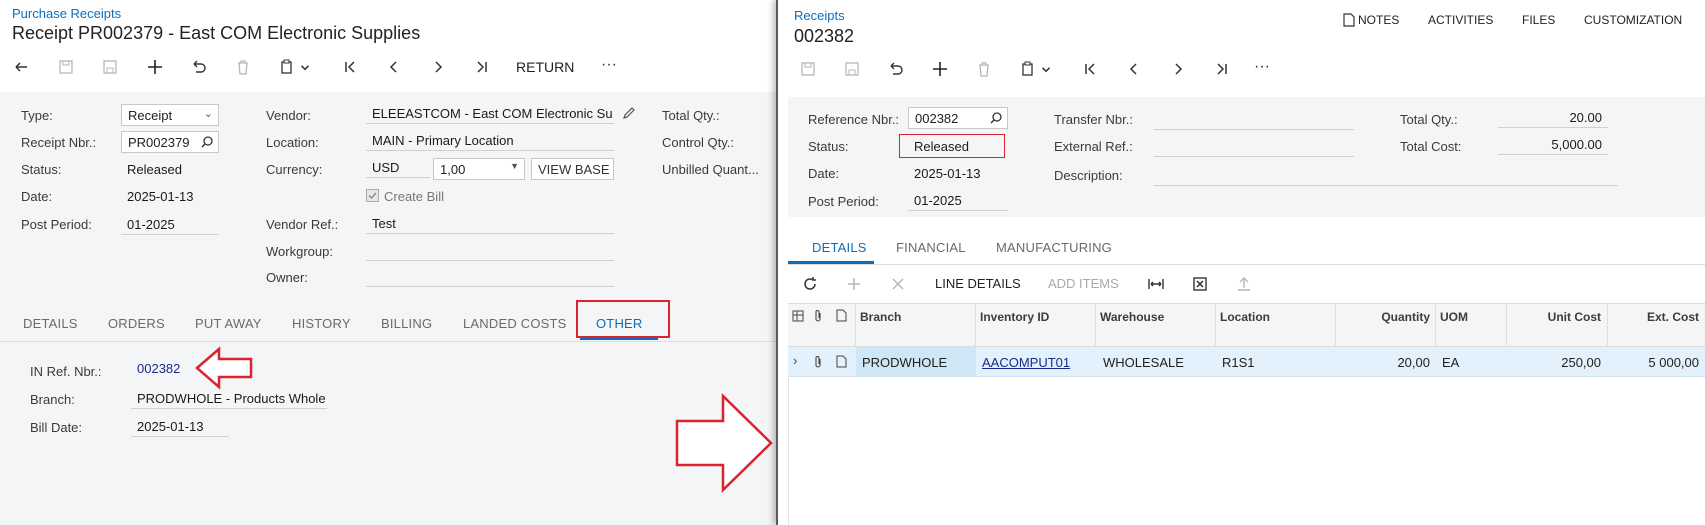 The height and width of the screenshot is (525, 1705). Describe the element at coordinates (1245, 317) in the screenshot. I see `column-location: Location` at that location.